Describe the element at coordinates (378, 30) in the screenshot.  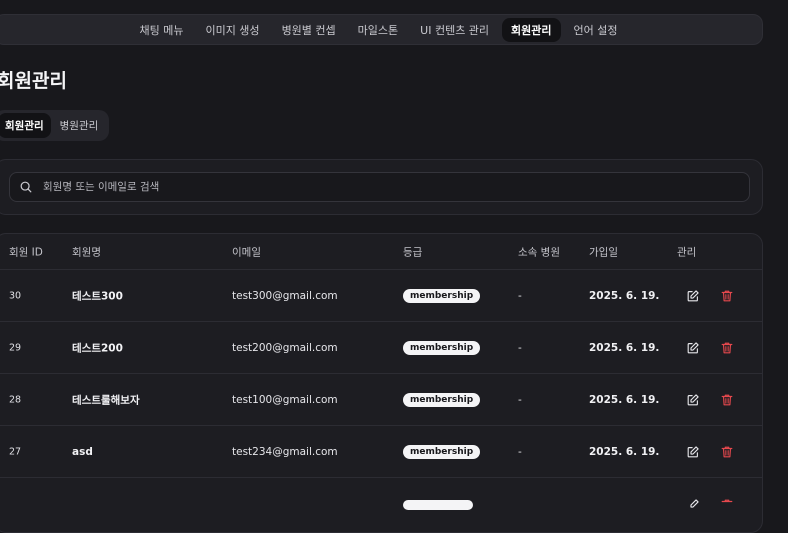
I see `nav-item-milestone: 마일스톤` at that location.